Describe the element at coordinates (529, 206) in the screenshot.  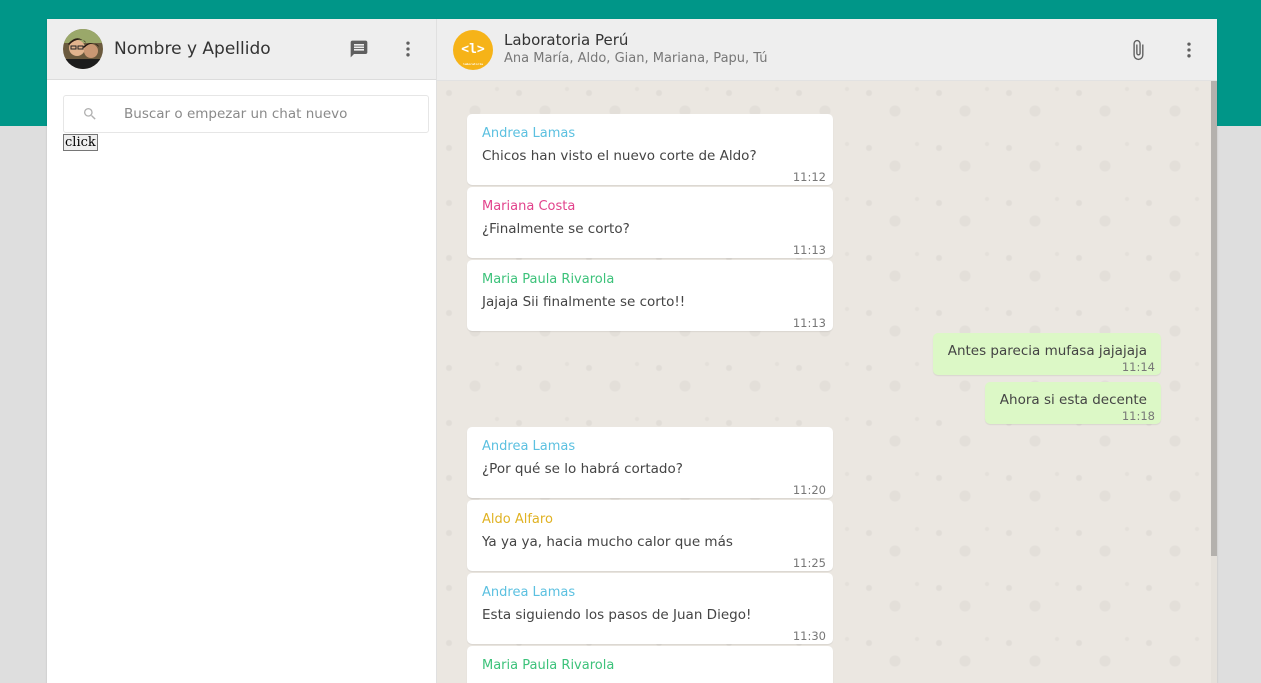
I see `message-sender: Mariana Costa` at that location.